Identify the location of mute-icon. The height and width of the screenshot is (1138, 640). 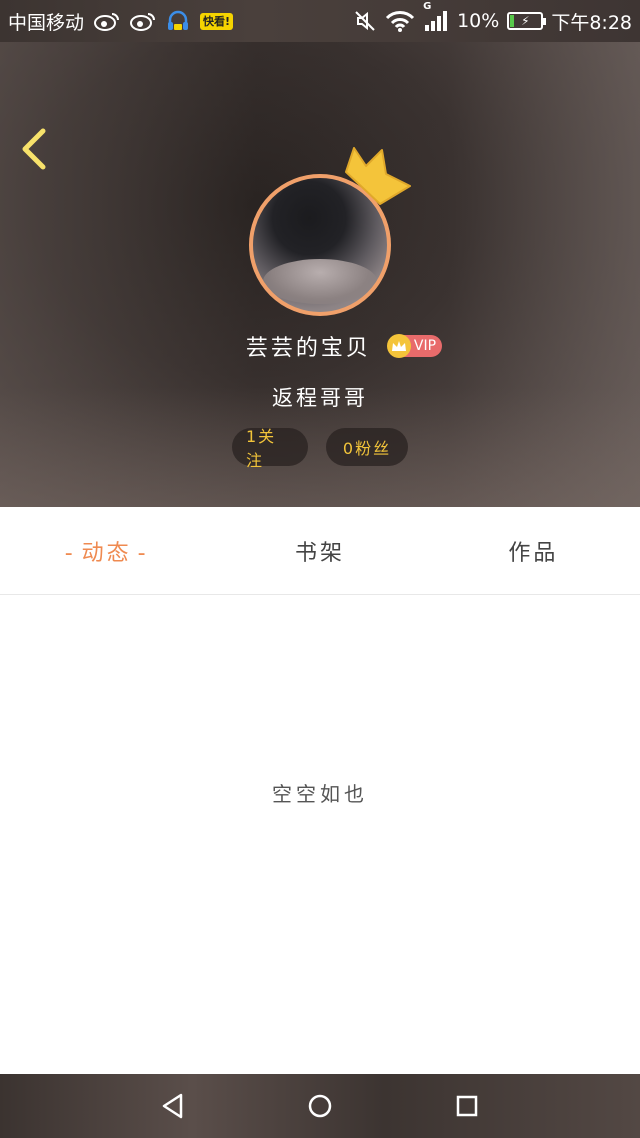
(365, 21).